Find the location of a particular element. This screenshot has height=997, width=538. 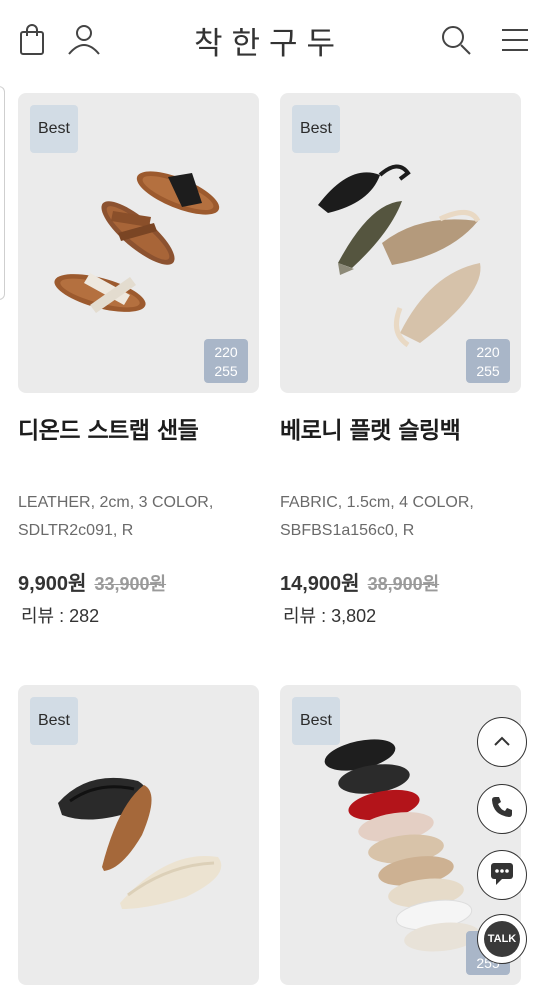

product-image: Best is located at coordinates (138, 835).